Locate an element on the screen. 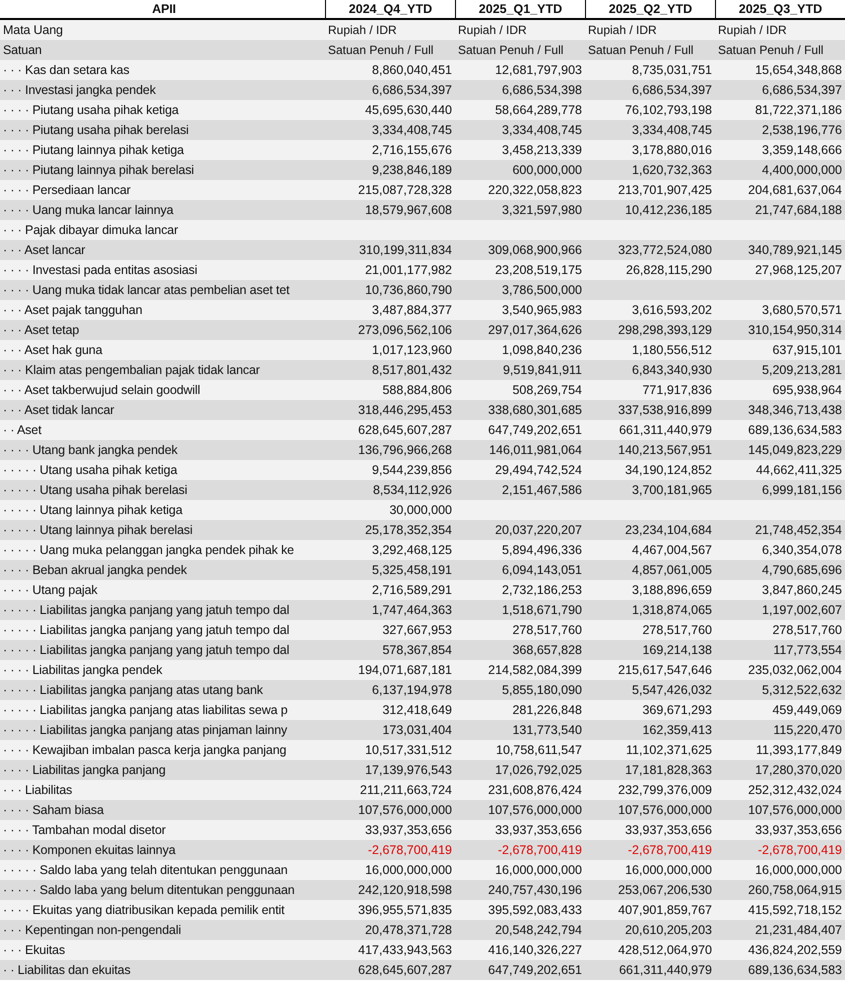 The image size is (845, 981). table-cell-text: 17,139,976,543 is located at coordinates (408, 770).